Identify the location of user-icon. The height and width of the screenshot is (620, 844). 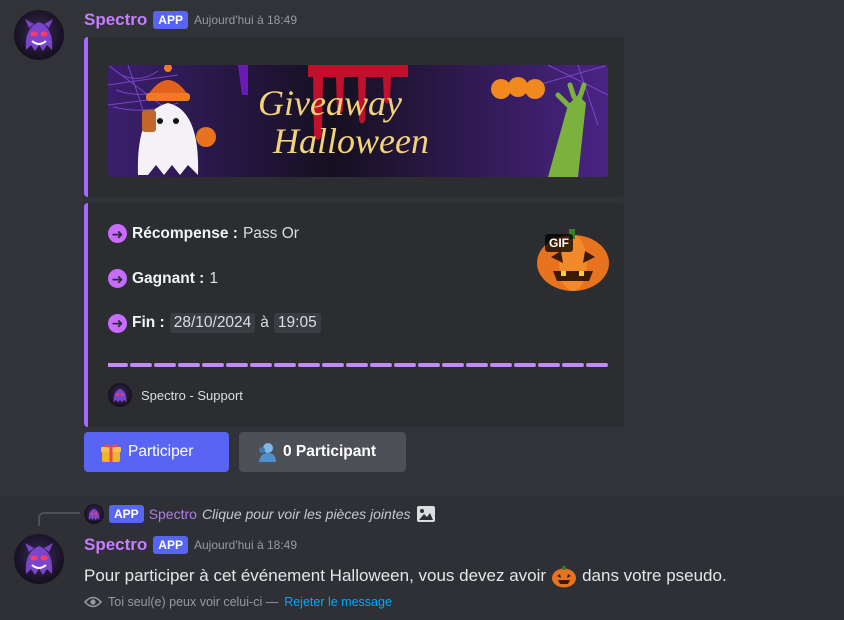
(267, 452).